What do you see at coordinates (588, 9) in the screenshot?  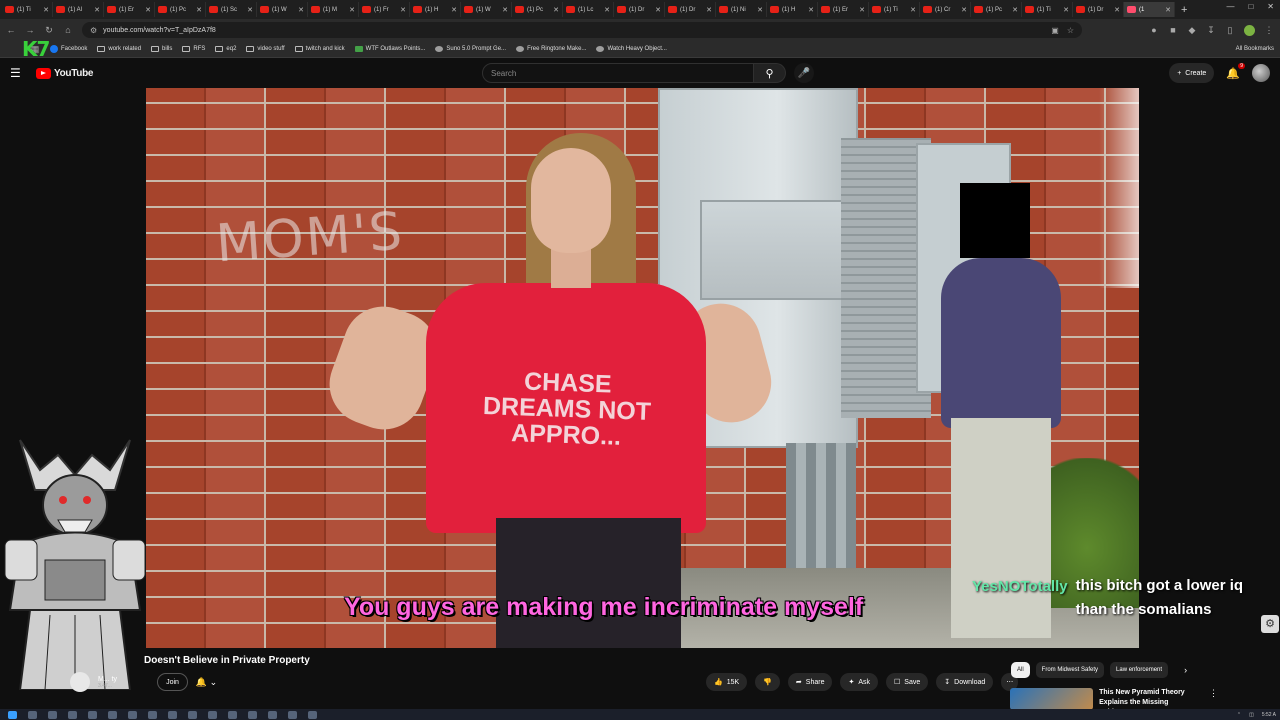 I see `browser-tab: (1) Lc ✕` at bounding box center [588, 9].